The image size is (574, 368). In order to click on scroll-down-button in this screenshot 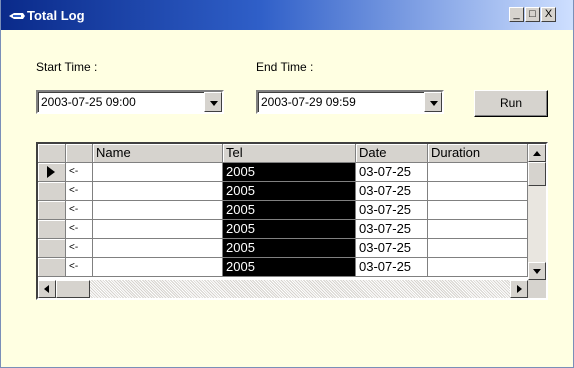, I will do `click(537, 271)`.